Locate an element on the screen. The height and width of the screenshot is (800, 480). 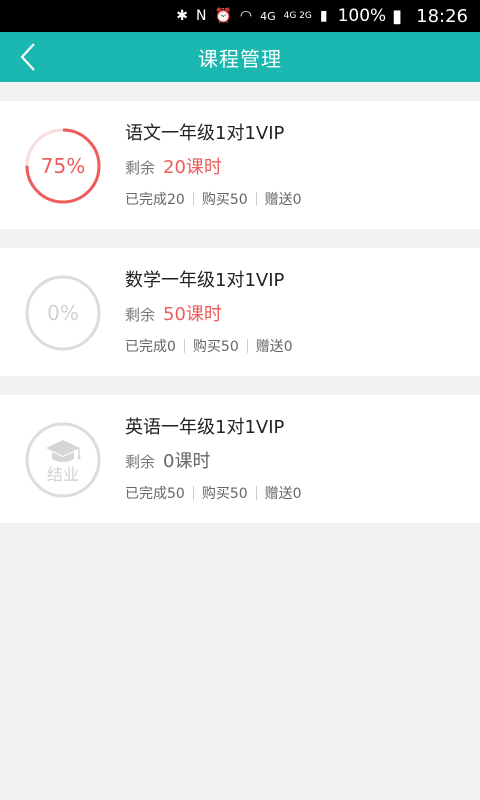
course-title: 语文一年级1对1VIP is located at coordinates (205, 133).